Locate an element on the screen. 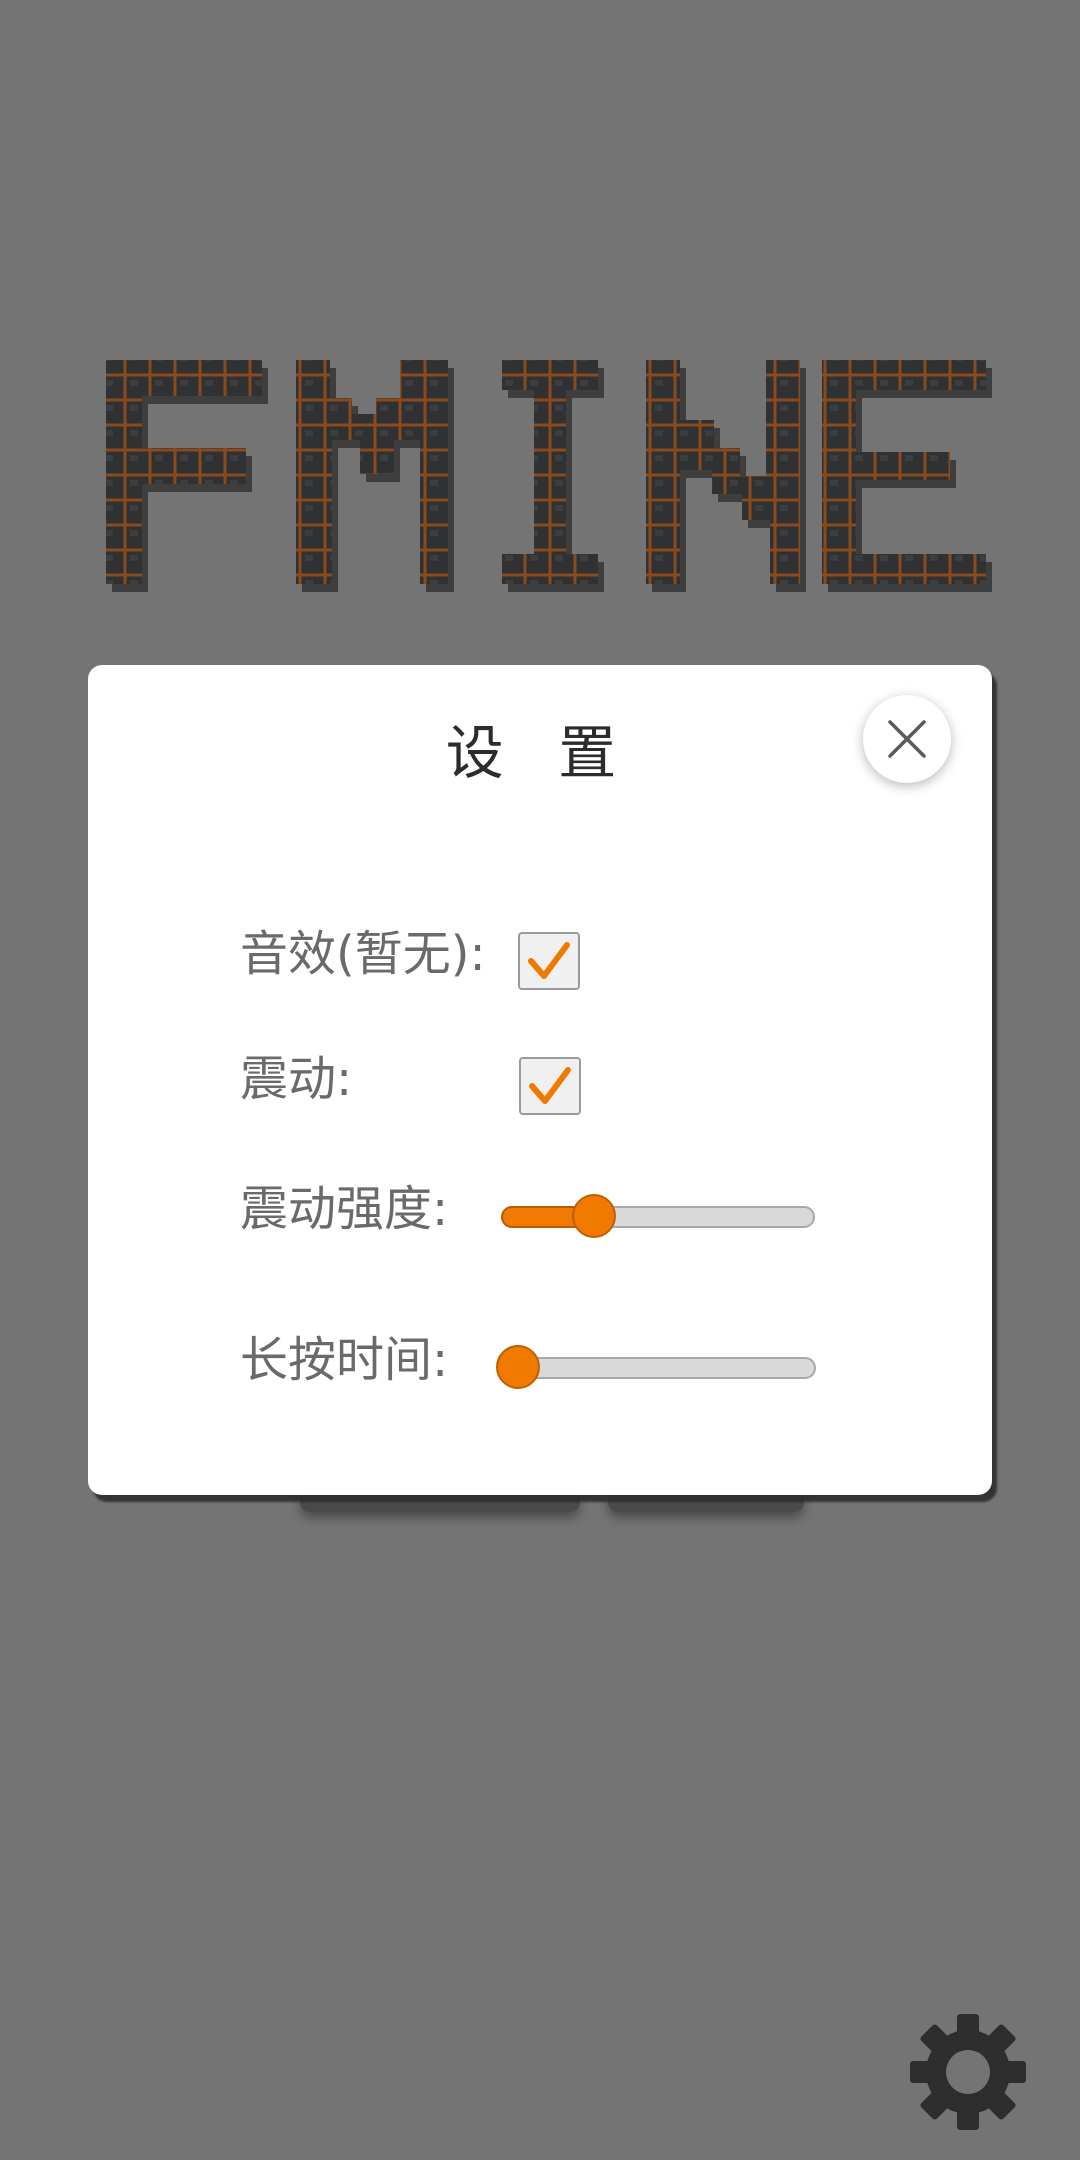 The height and width of the screenshot is (2160, 1080). vibration-checkbox is located at coordinates (550, 1086).